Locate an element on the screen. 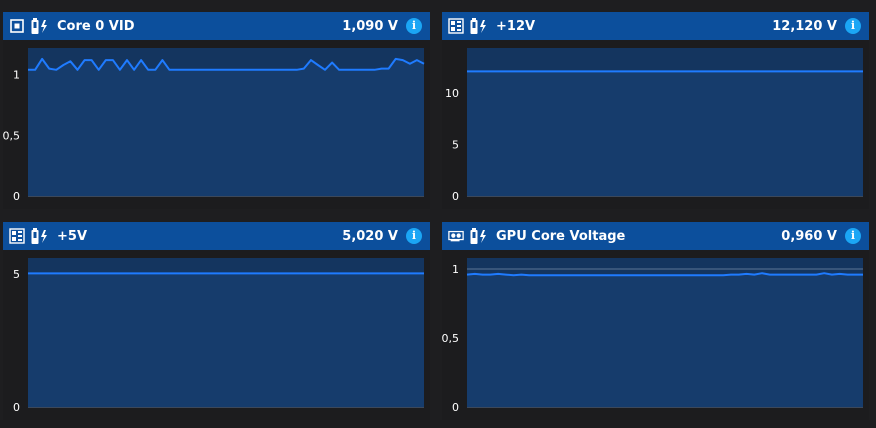 The image size is (876, 428). panel-header: Core 0 VID 1,090 V i is located at coordinates (216, 26).